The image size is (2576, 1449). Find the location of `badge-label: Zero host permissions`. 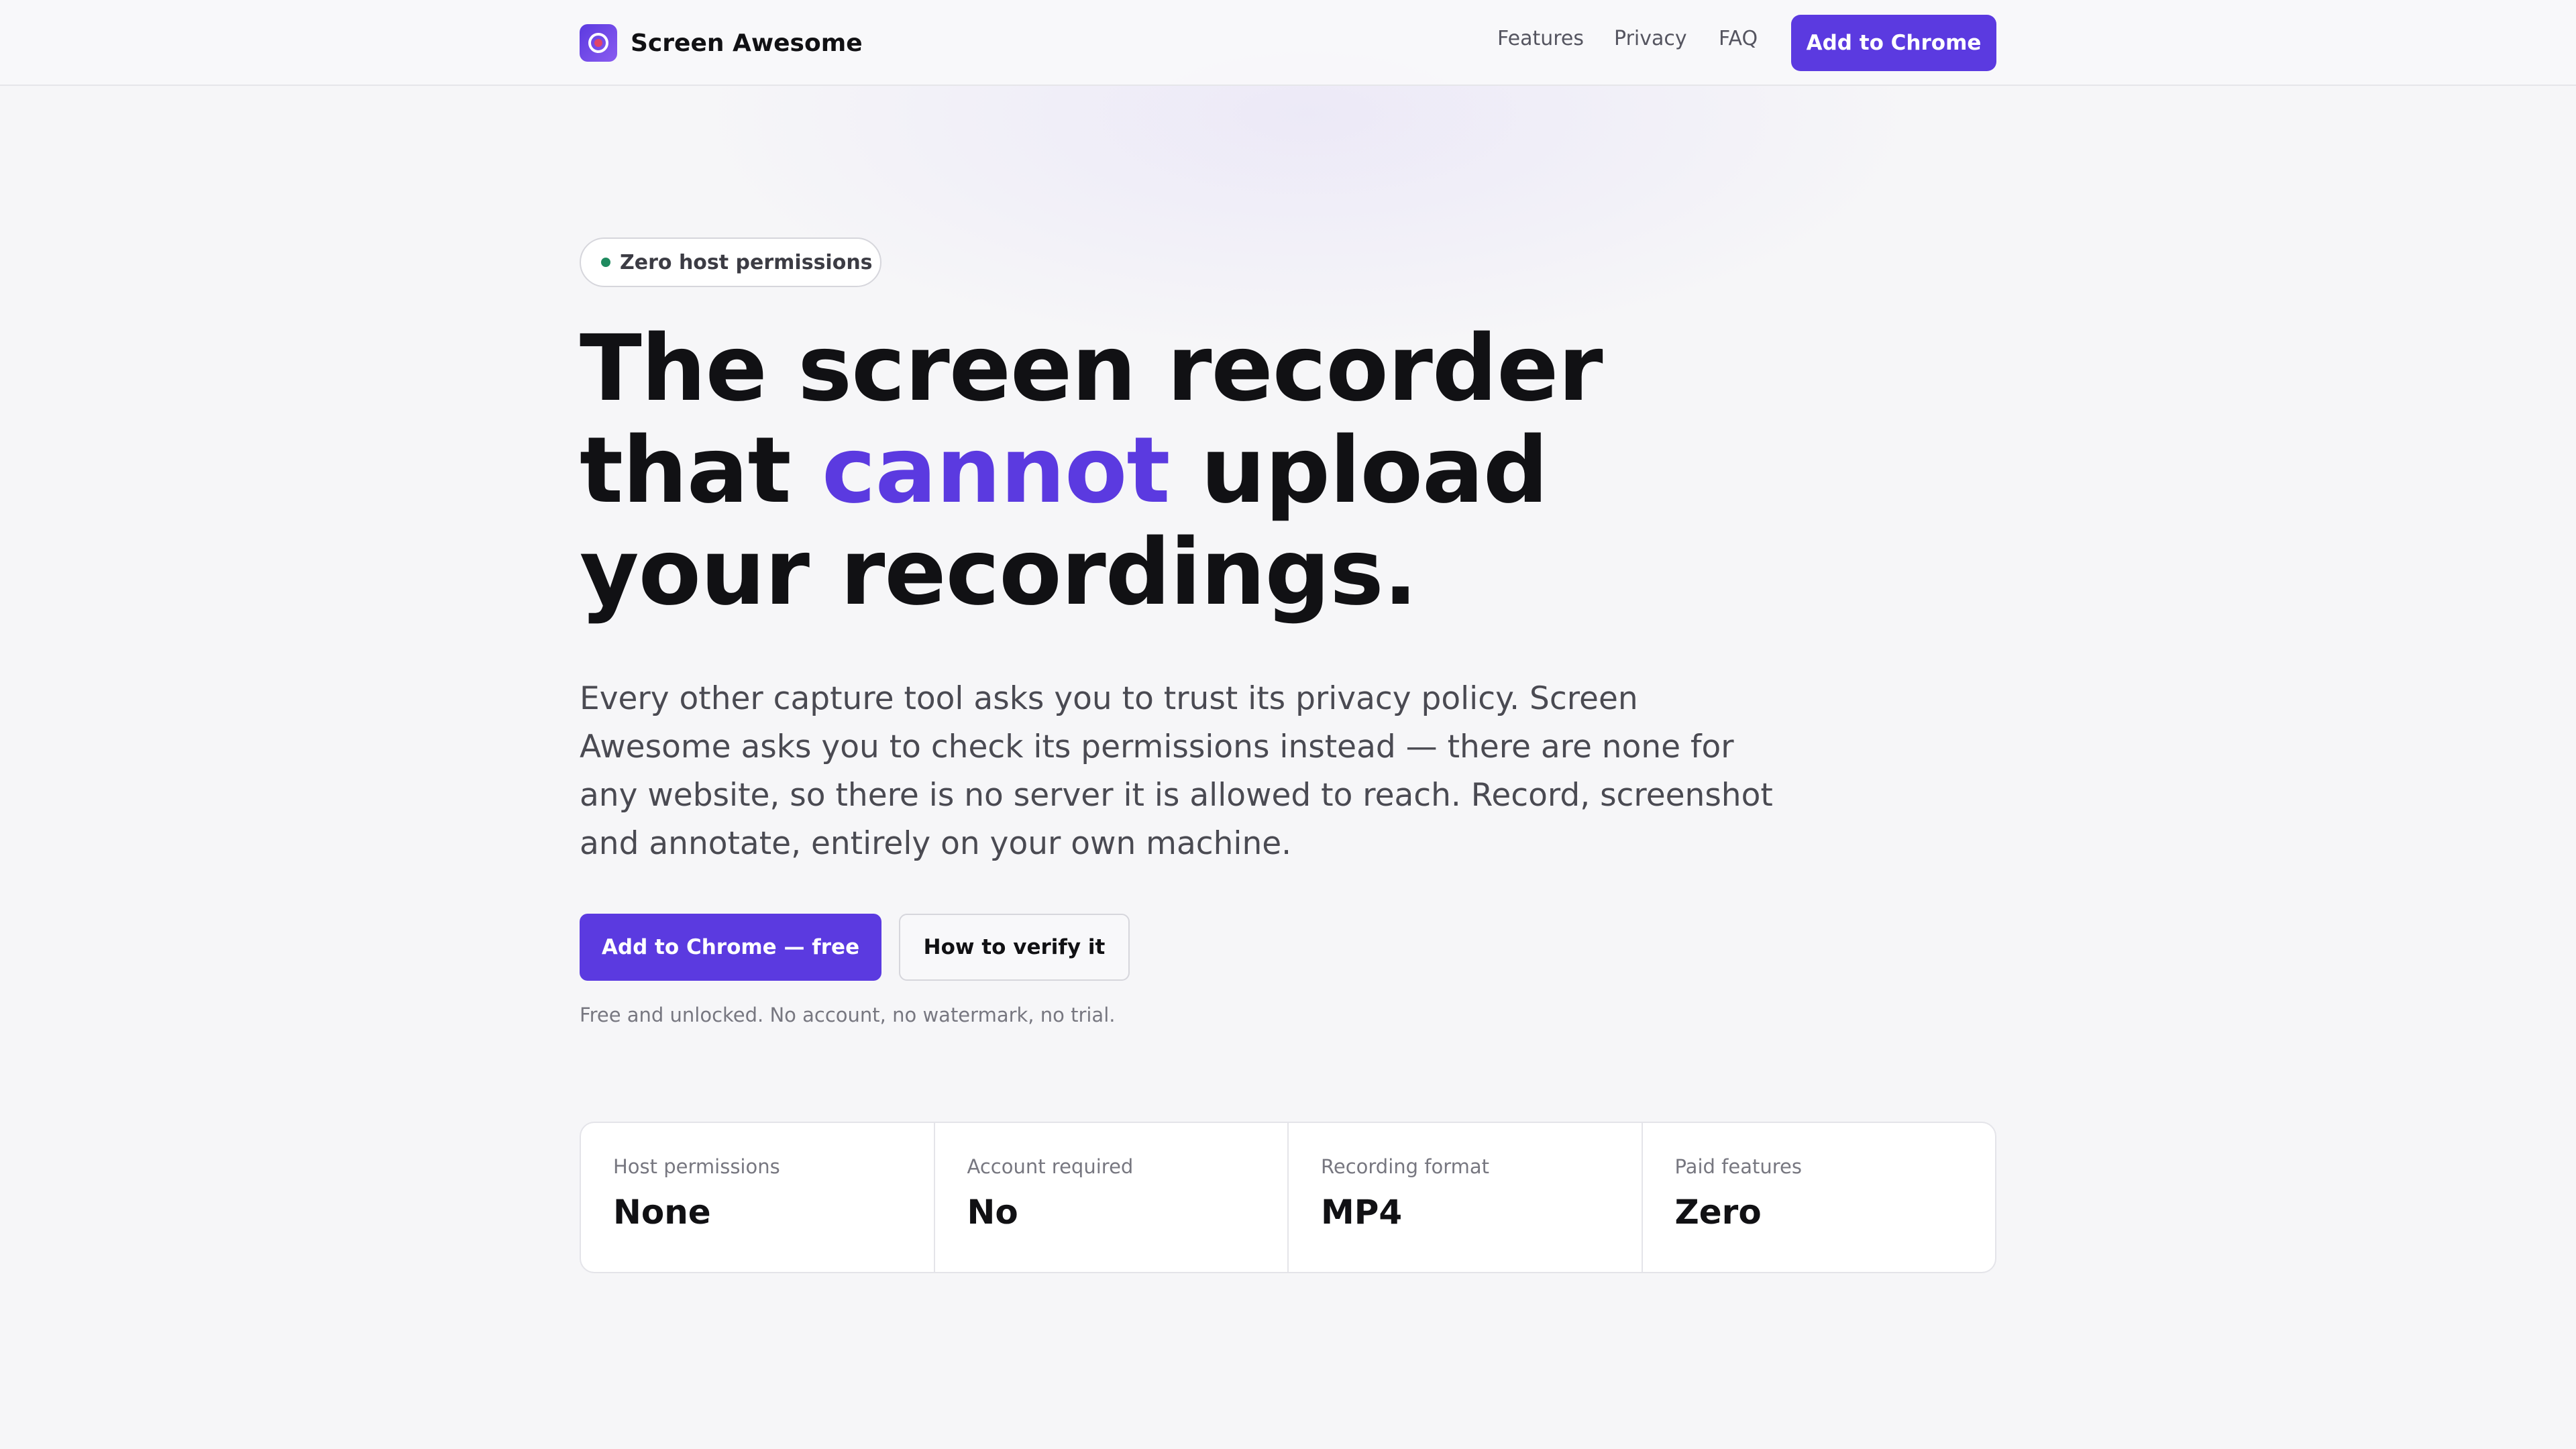

badge-label: Zero host permissions is located at coordinates (746, 262).